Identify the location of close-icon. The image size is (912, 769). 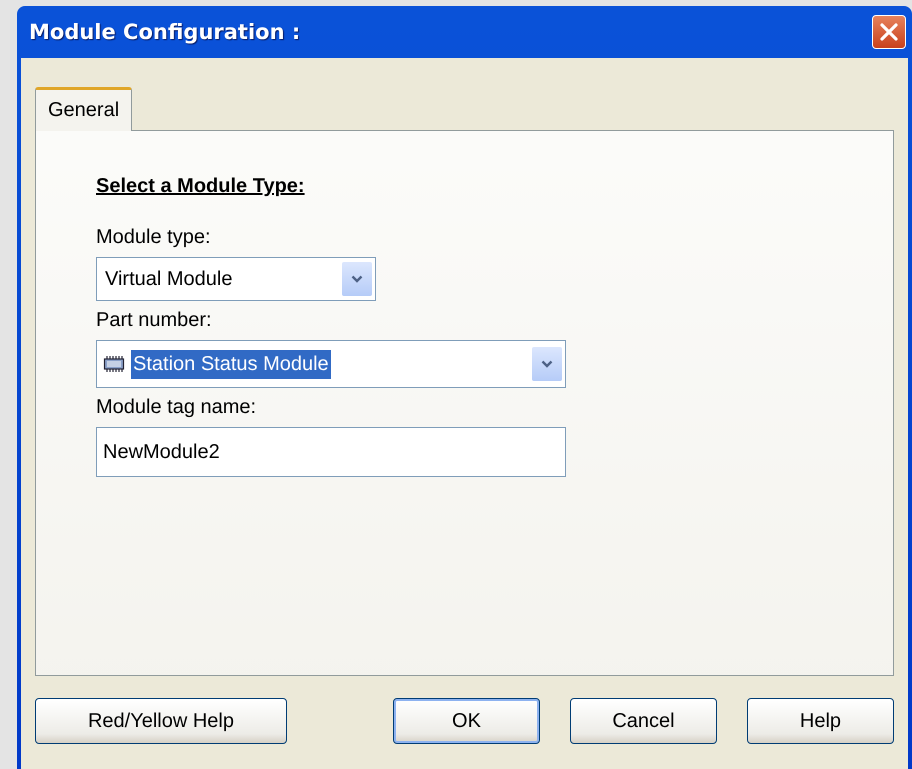
(889, 32).